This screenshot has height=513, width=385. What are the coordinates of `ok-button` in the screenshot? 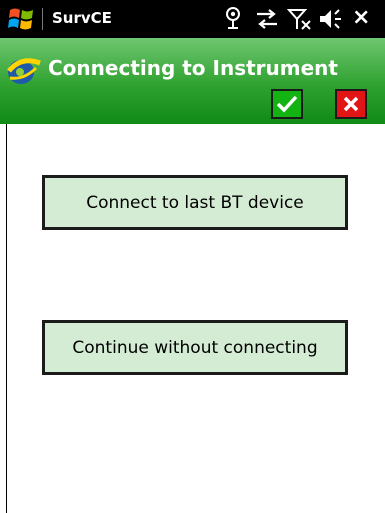 It's located at (287, 104).